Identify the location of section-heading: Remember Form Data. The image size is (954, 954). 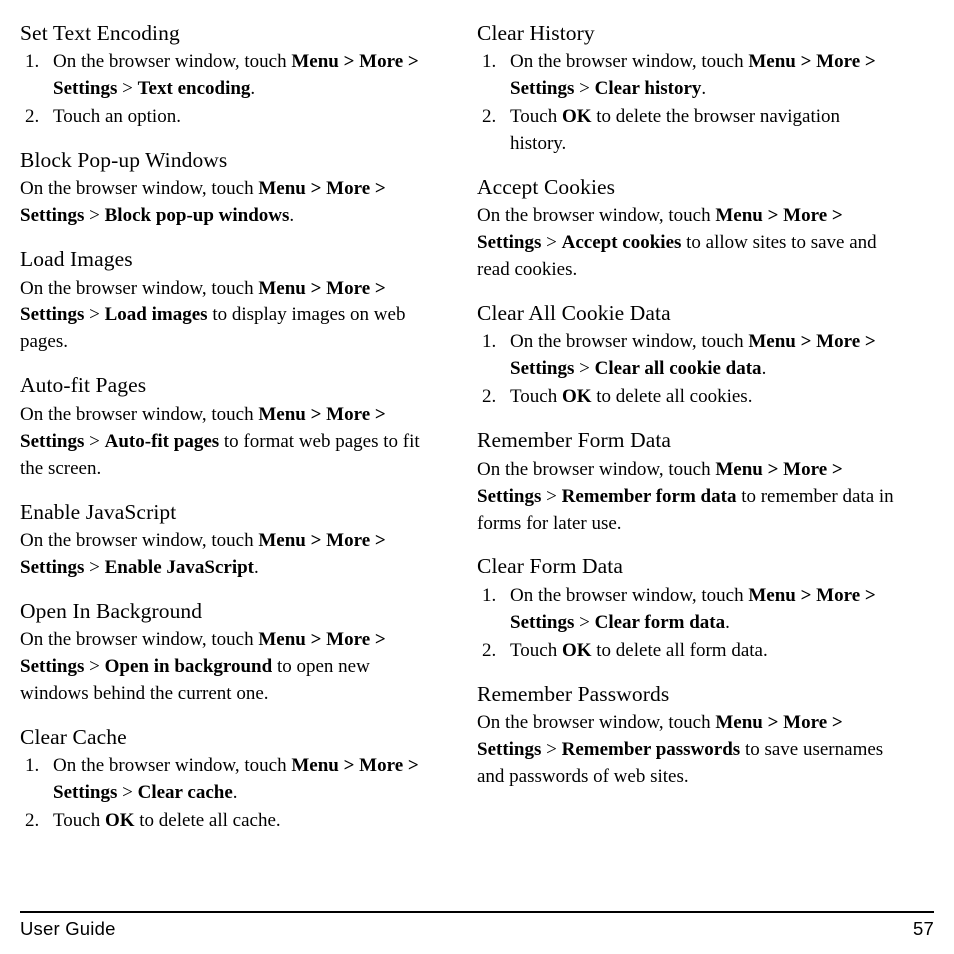
(574, 440).